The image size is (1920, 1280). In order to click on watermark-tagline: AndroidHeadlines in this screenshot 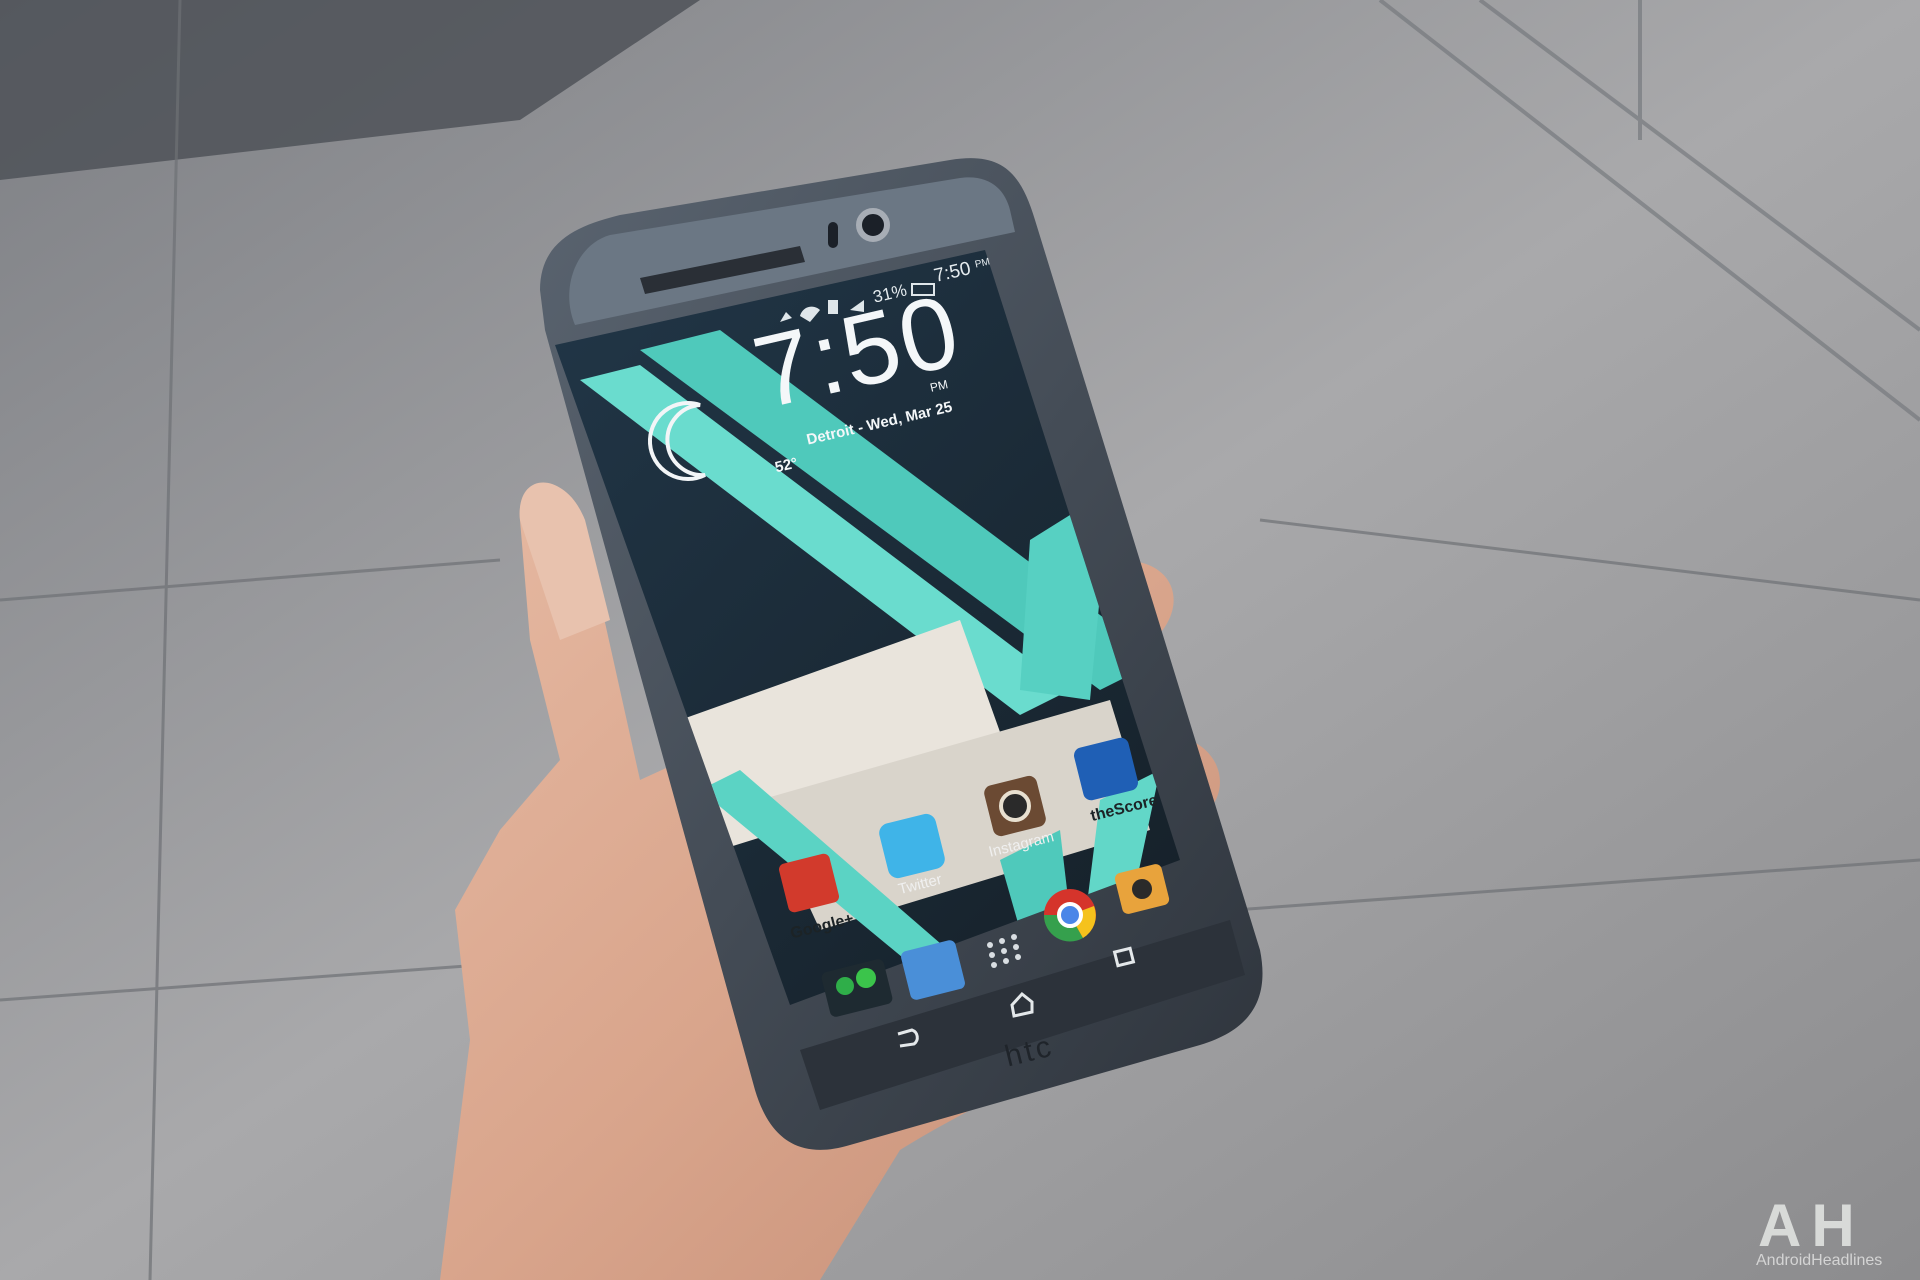, I will do `click(1819, 1260)`.